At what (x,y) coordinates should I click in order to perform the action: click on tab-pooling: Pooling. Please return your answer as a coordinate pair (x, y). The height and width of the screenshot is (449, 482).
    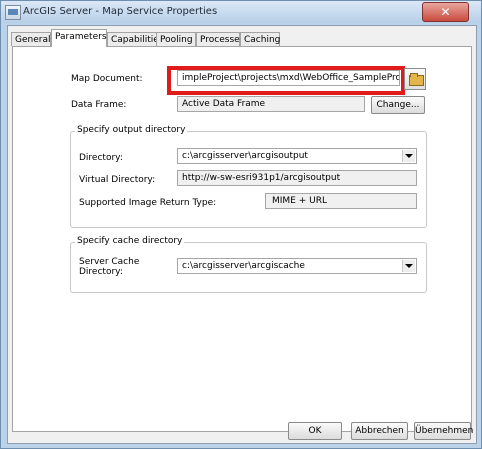
    Looking at the image, I should click on (176, 39).